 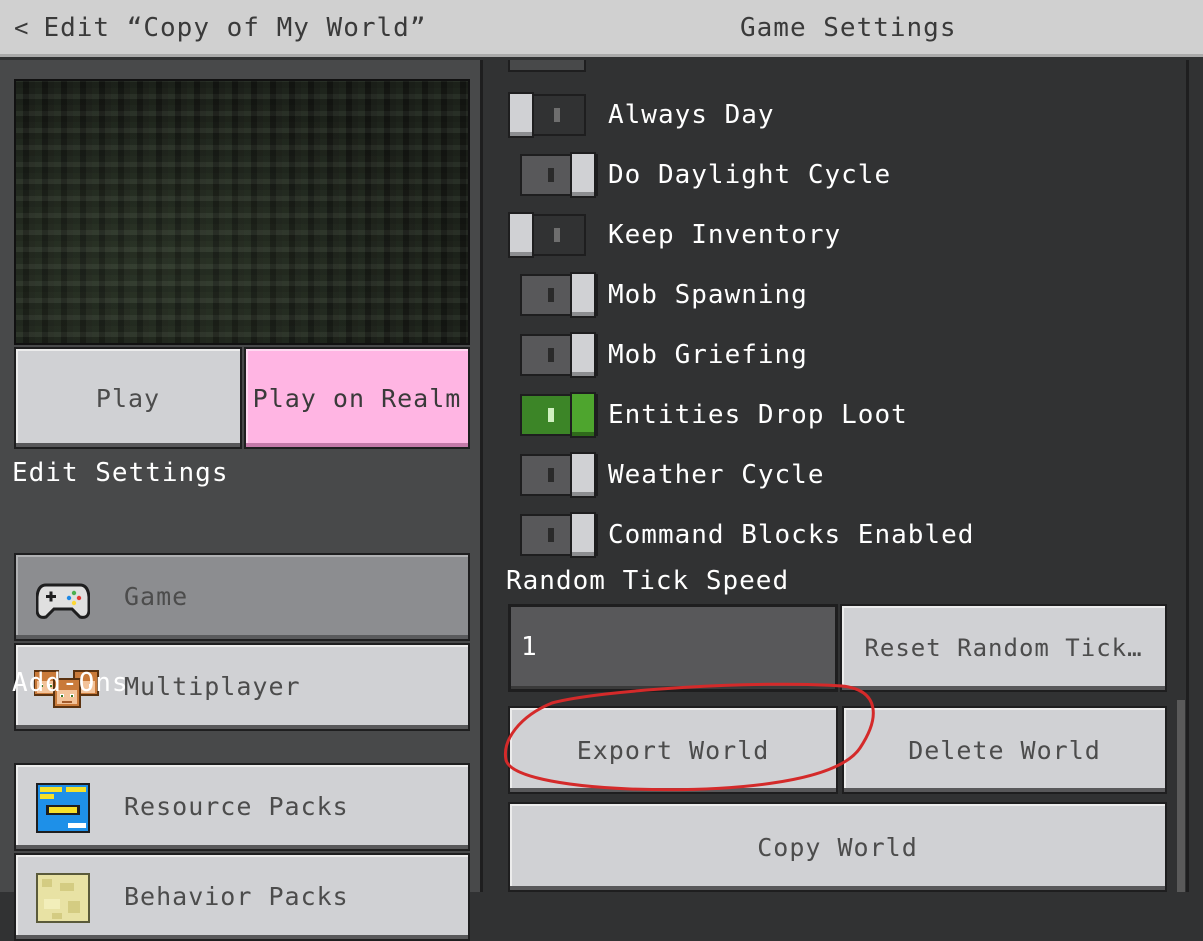 What do you see at coordinates (750, 175) in the screenshot?
I see `toggle-label: Do Daylight Cycle` at bounding box center [750, 175].